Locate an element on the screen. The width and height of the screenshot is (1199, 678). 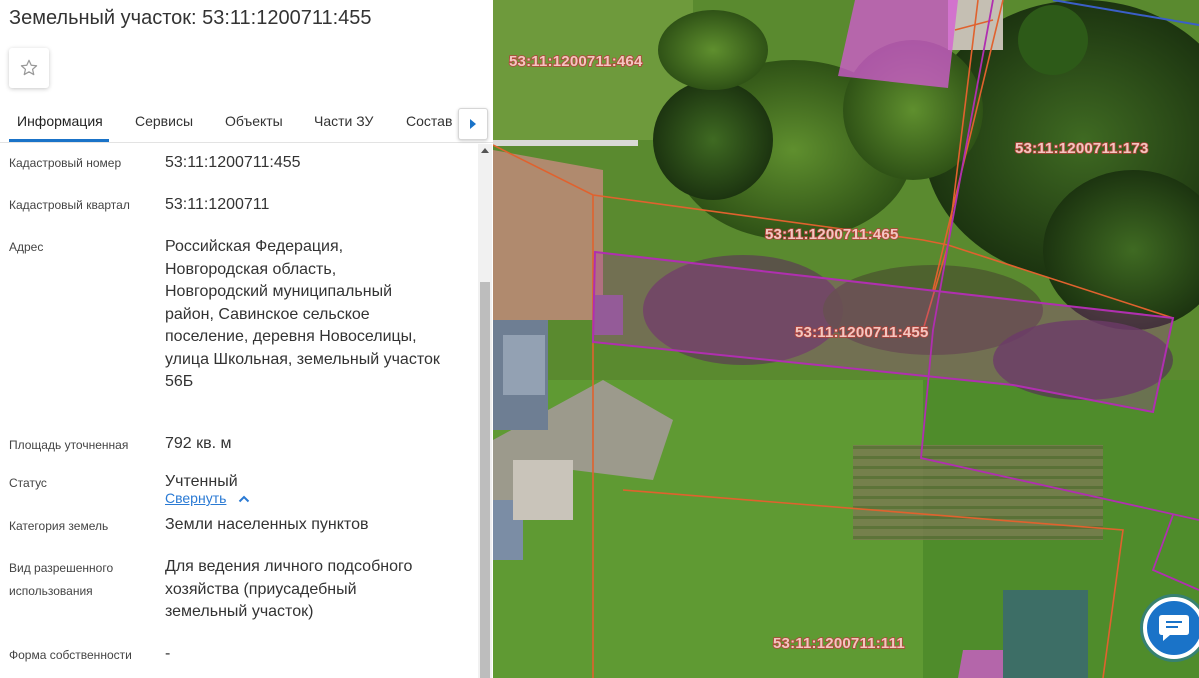
tab-information: Информация is located at coordinates (60, 121).